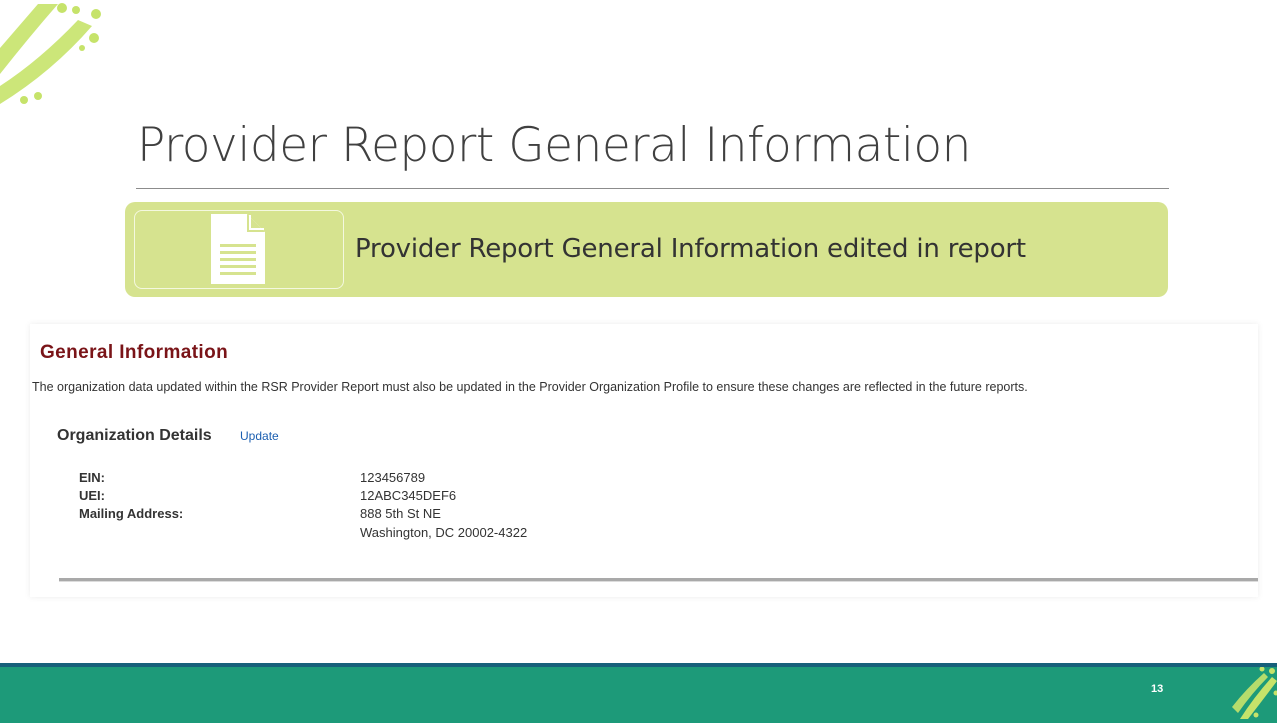  What do you see at coordinates (408, 495) in the screenshot?
I see `uei-value: 12ABC345DEF6` at bounding box center [408, 495].